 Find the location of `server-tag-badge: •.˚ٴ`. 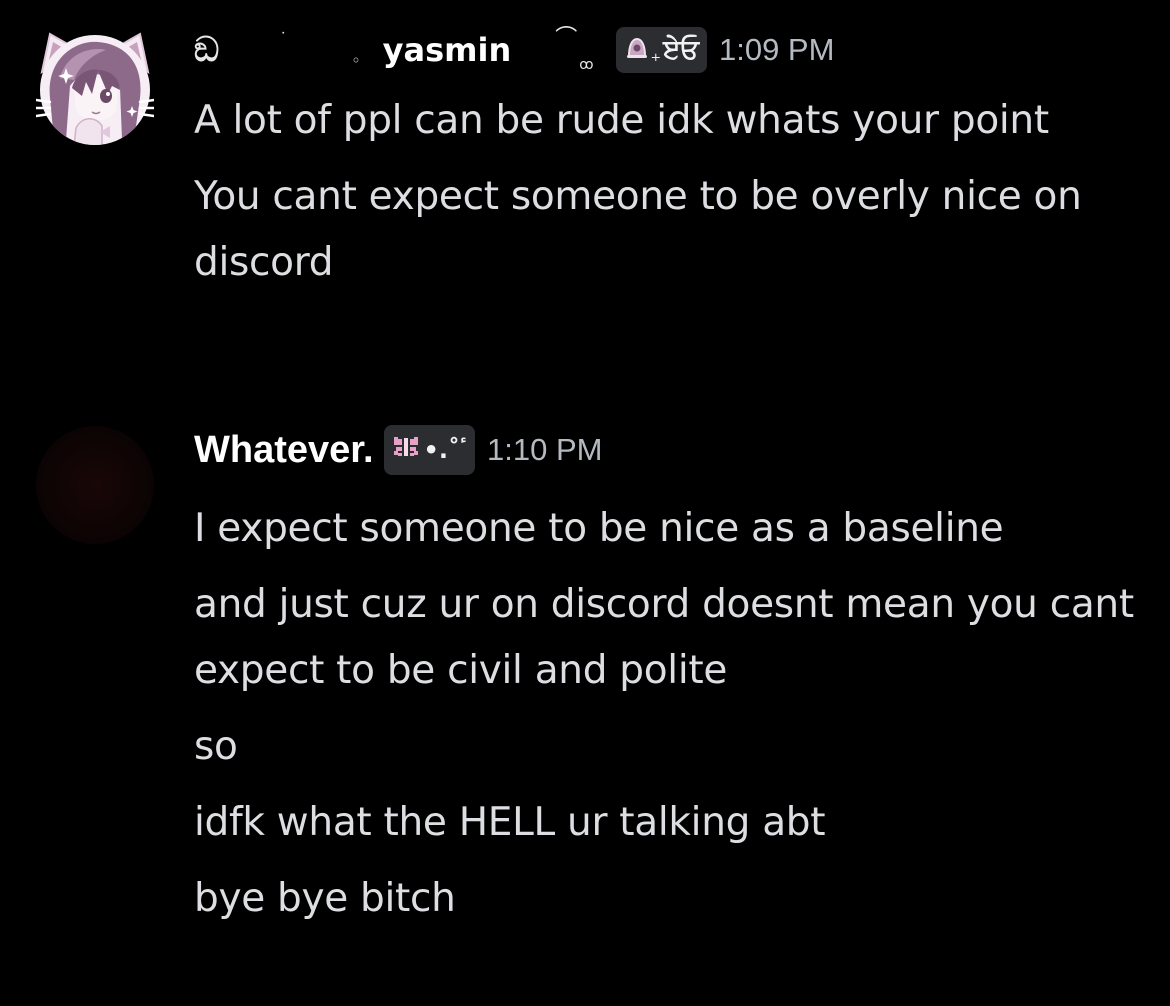

server-tag-badge: •.˚ٴ is located at coordinates (429, 450).